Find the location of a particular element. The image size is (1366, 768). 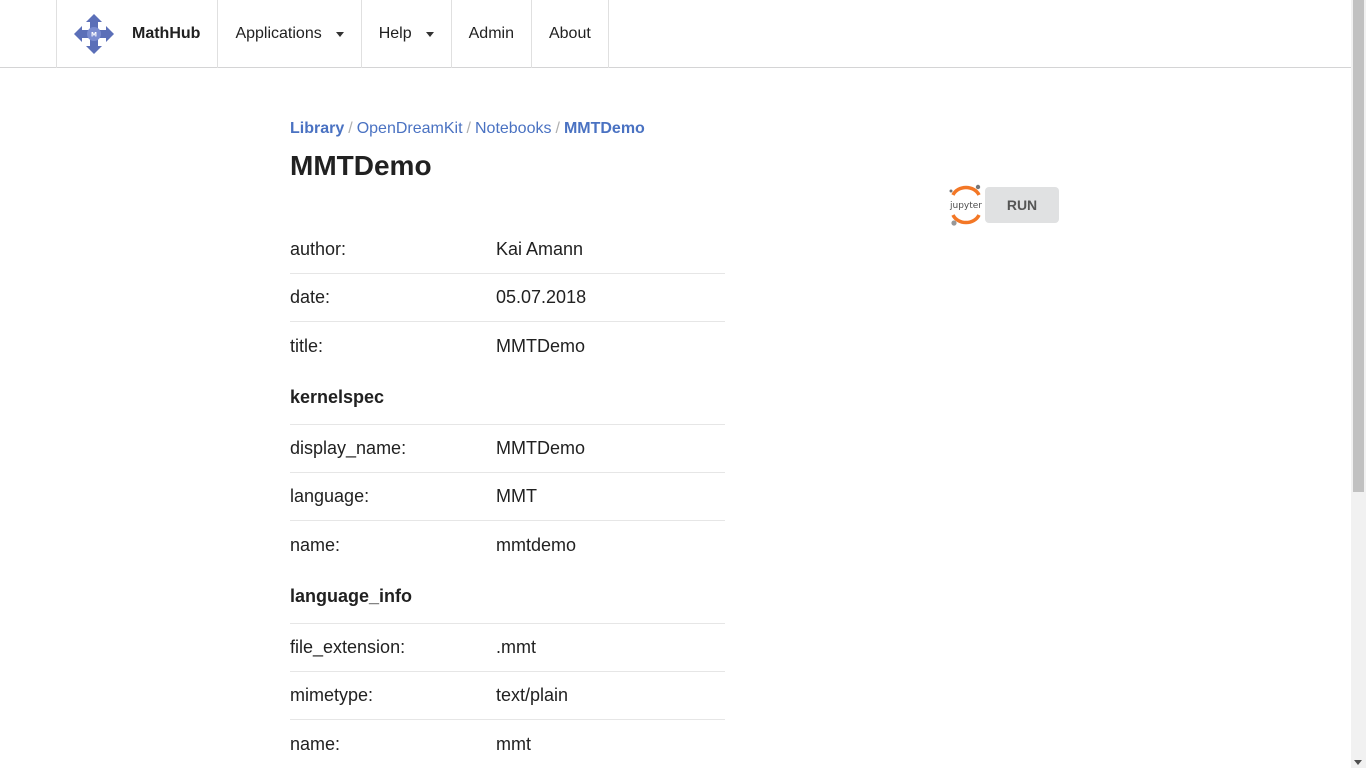

nav-admin: Admin is located at coordinates (490, 34).